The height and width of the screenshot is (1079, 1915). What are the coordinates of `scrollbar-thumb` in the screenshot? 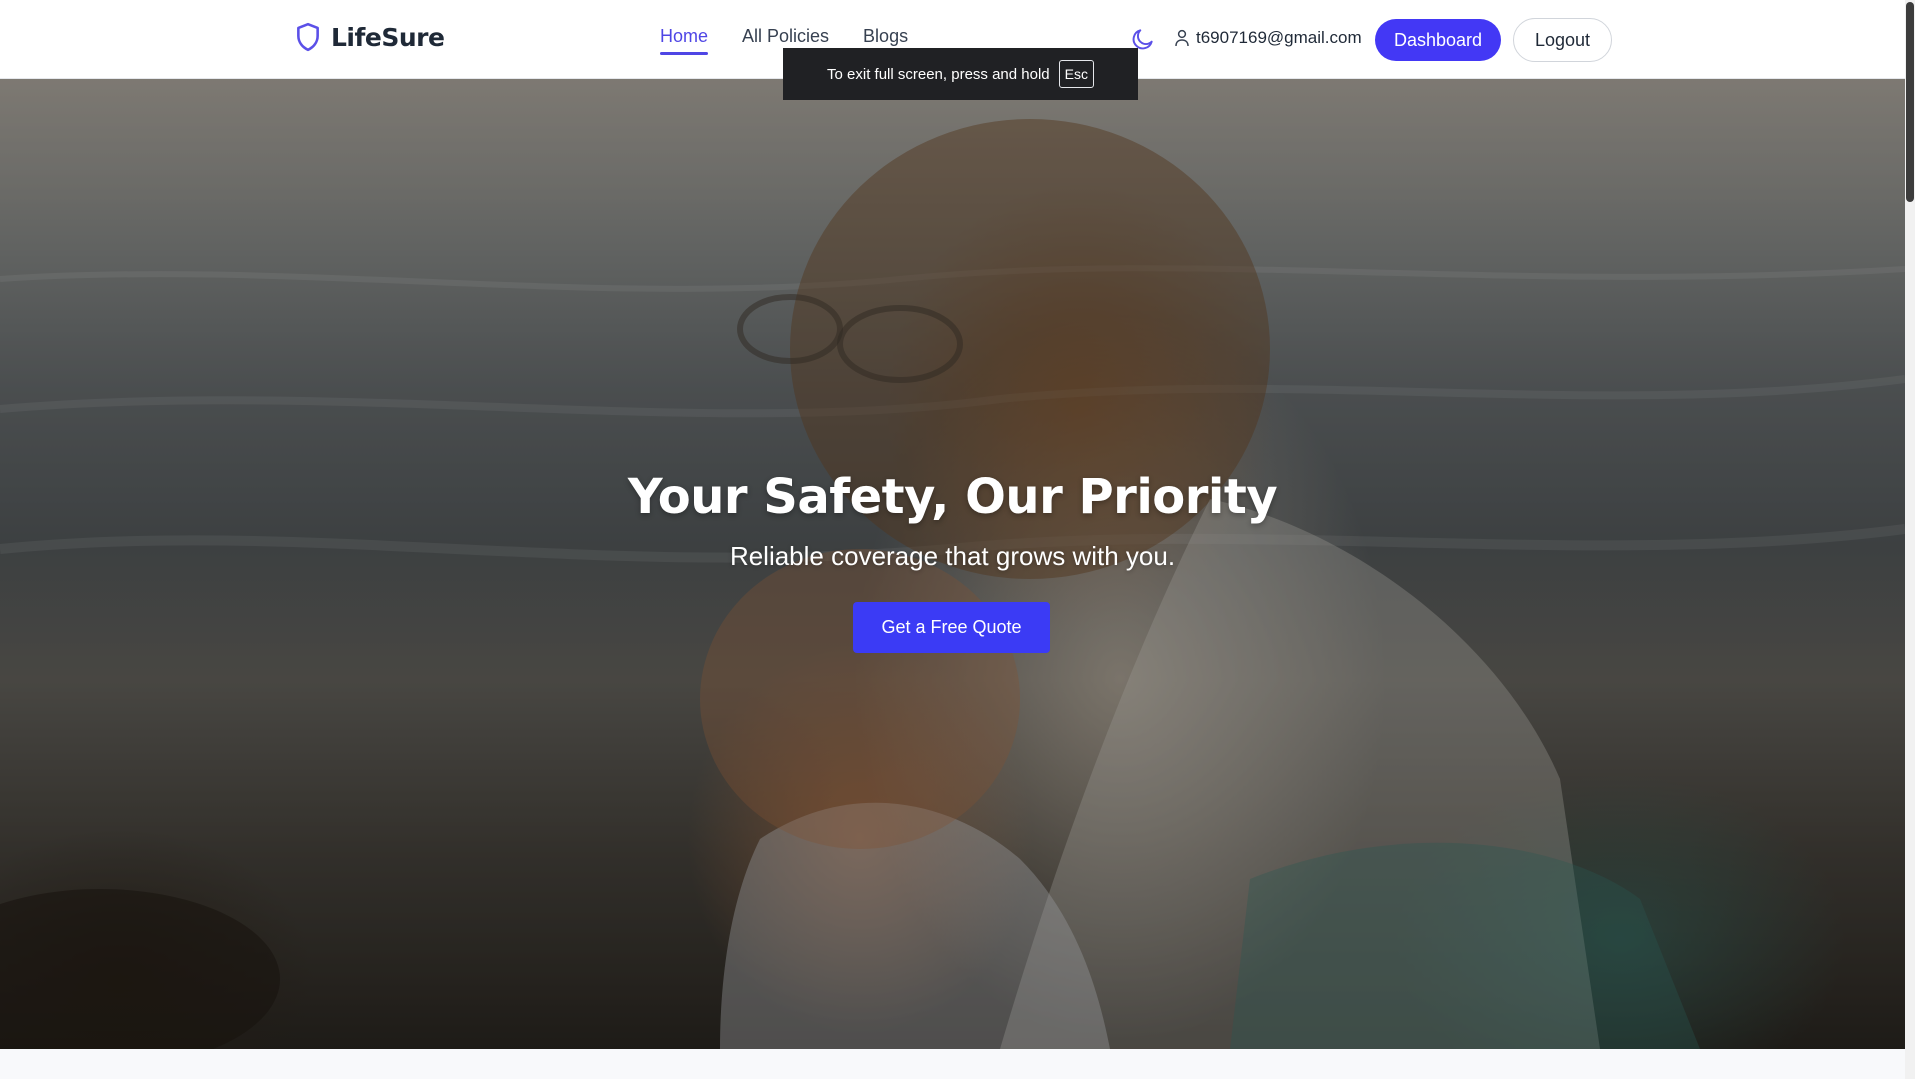 It's located at (1910, 102).